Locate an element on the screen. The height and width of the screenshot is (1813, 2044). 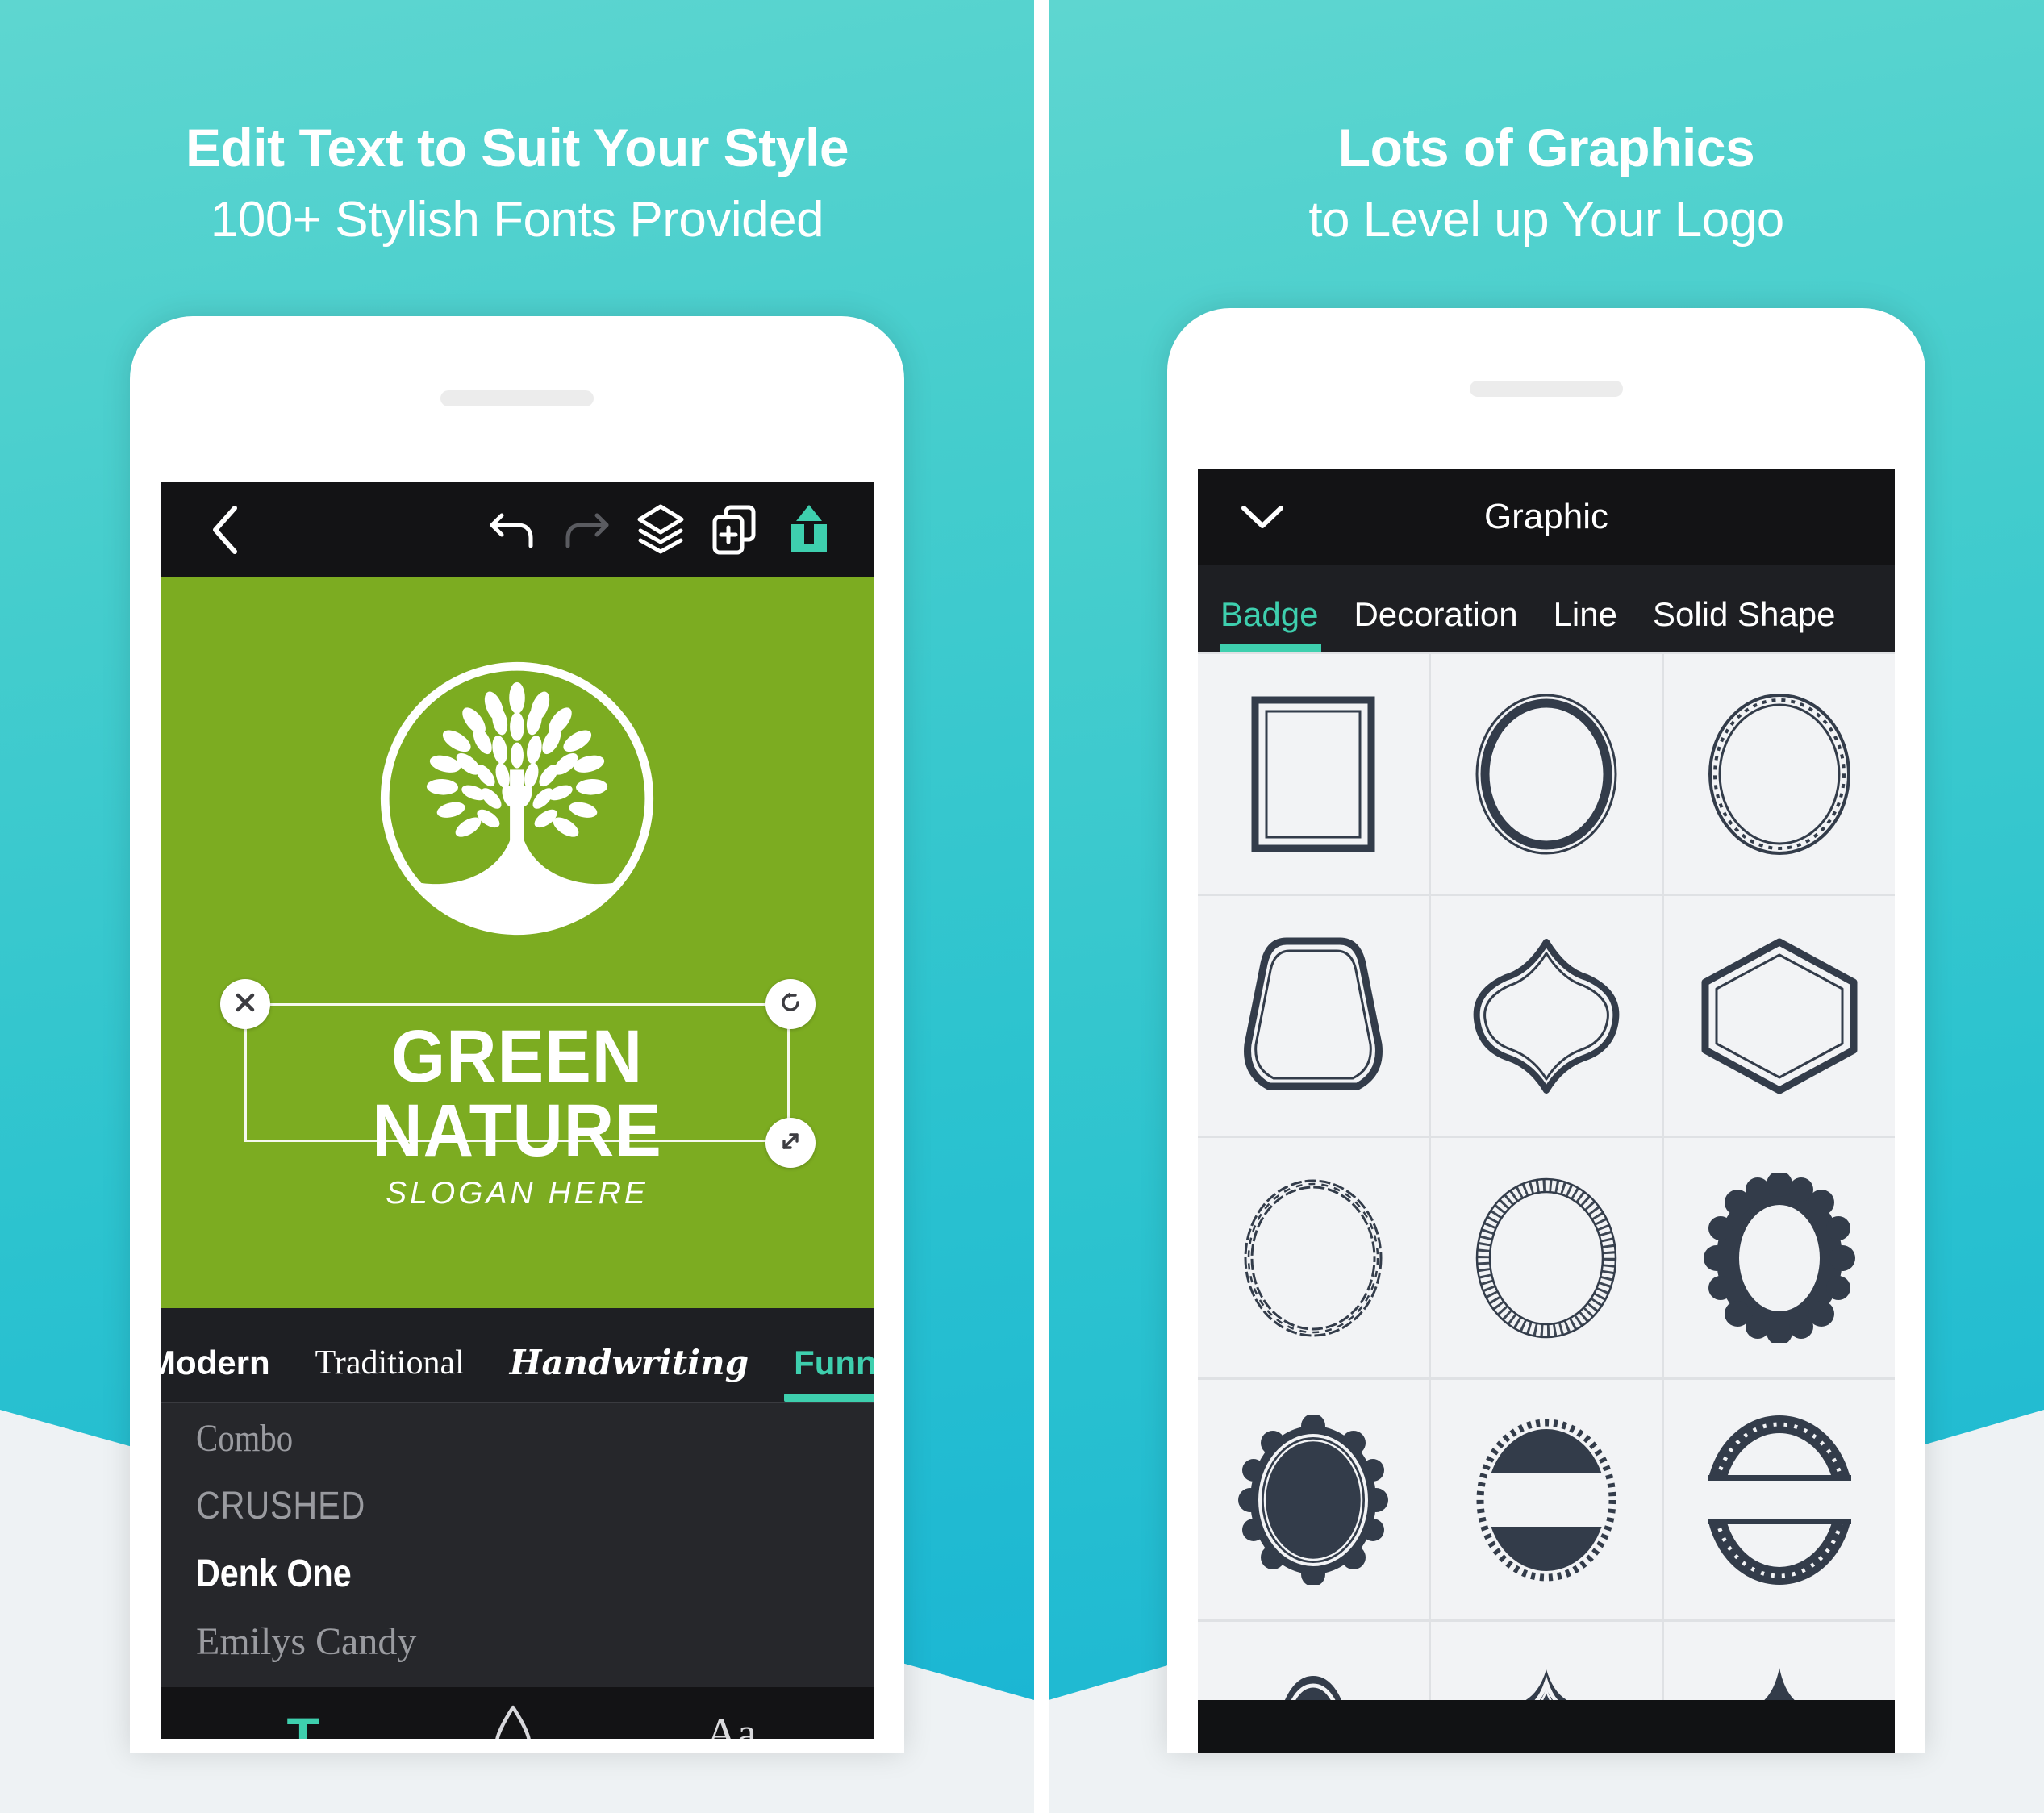
add-duplicate-button is located at coordinates (735, 530).